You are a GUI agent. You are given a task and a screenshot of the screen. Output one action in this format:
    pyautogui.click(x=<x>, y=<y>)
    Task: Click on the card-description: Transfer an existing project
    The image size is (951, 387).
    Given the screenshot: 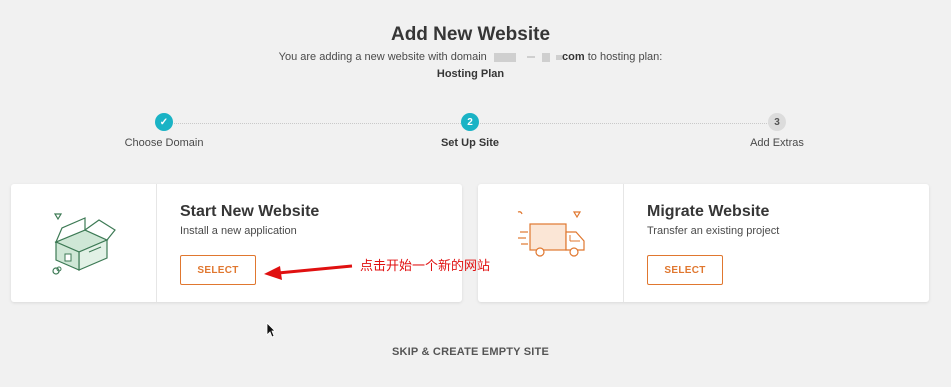 What is the action you would take?
    pyautogui.click(x=713, y=231)
    